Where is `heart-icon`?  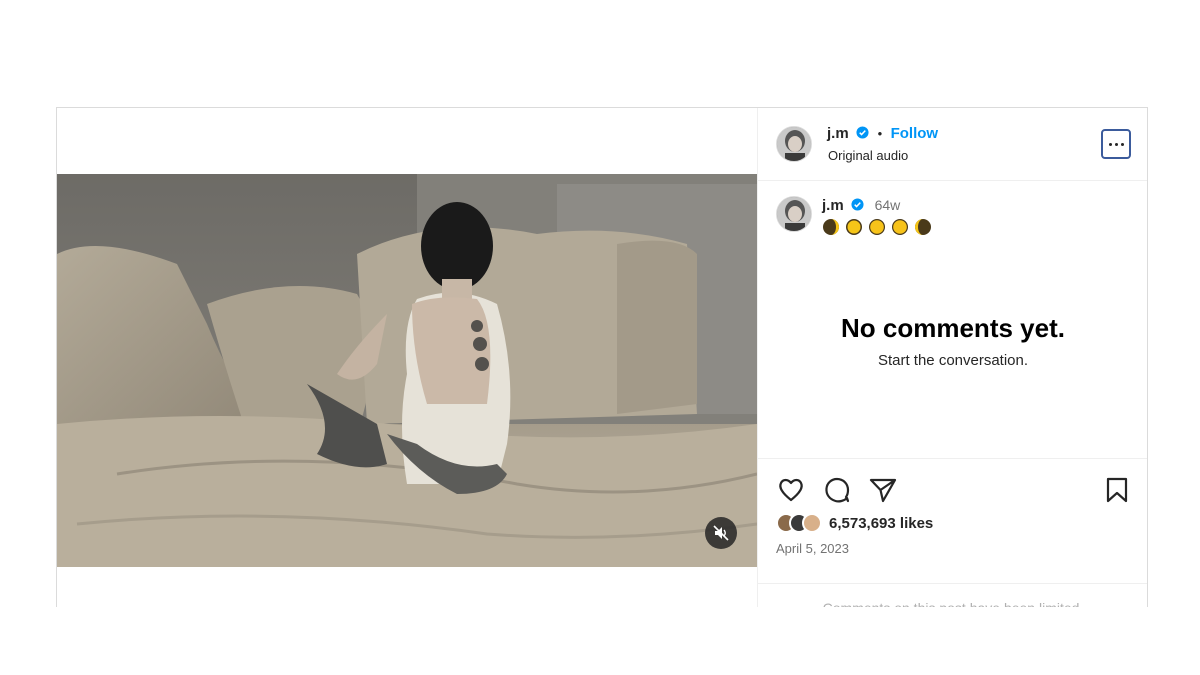
heart-icon is located at coordinates (791, 490).